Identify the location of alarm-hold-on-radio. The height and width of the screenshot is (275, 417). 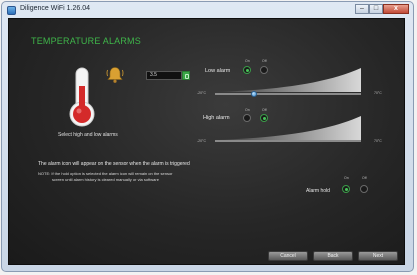
(346, 189).